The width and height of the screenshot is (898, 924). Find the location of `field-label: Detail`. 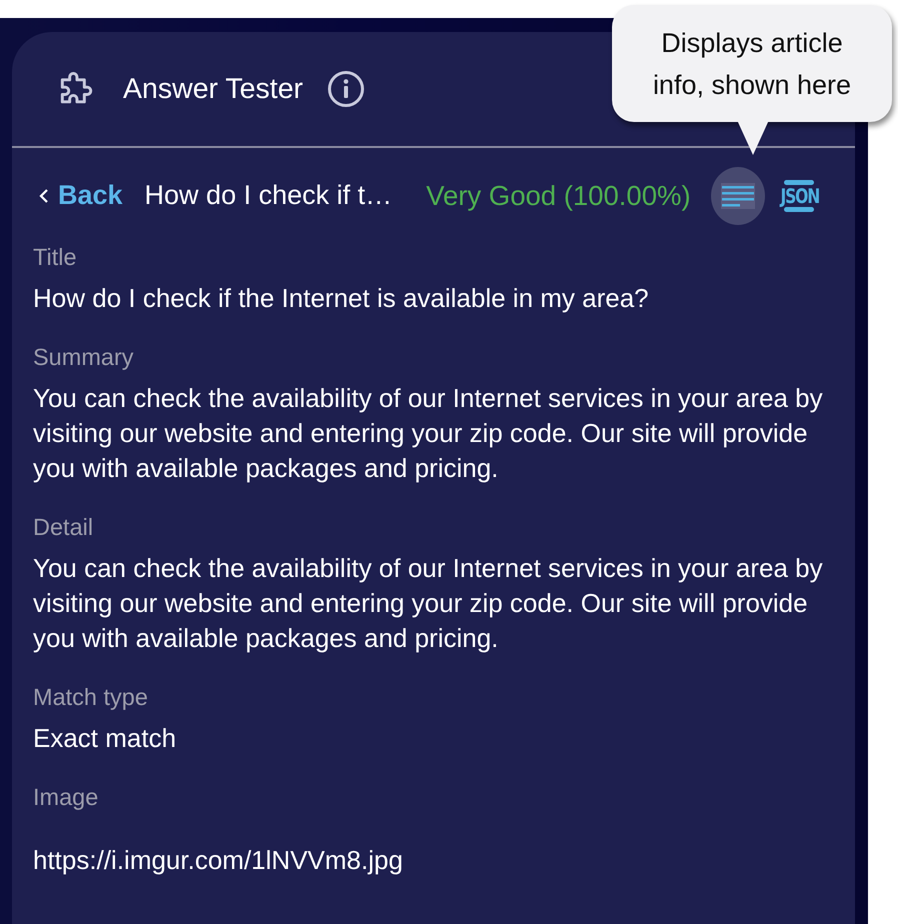

field-label: Detail is located at coordinates (63, 527).